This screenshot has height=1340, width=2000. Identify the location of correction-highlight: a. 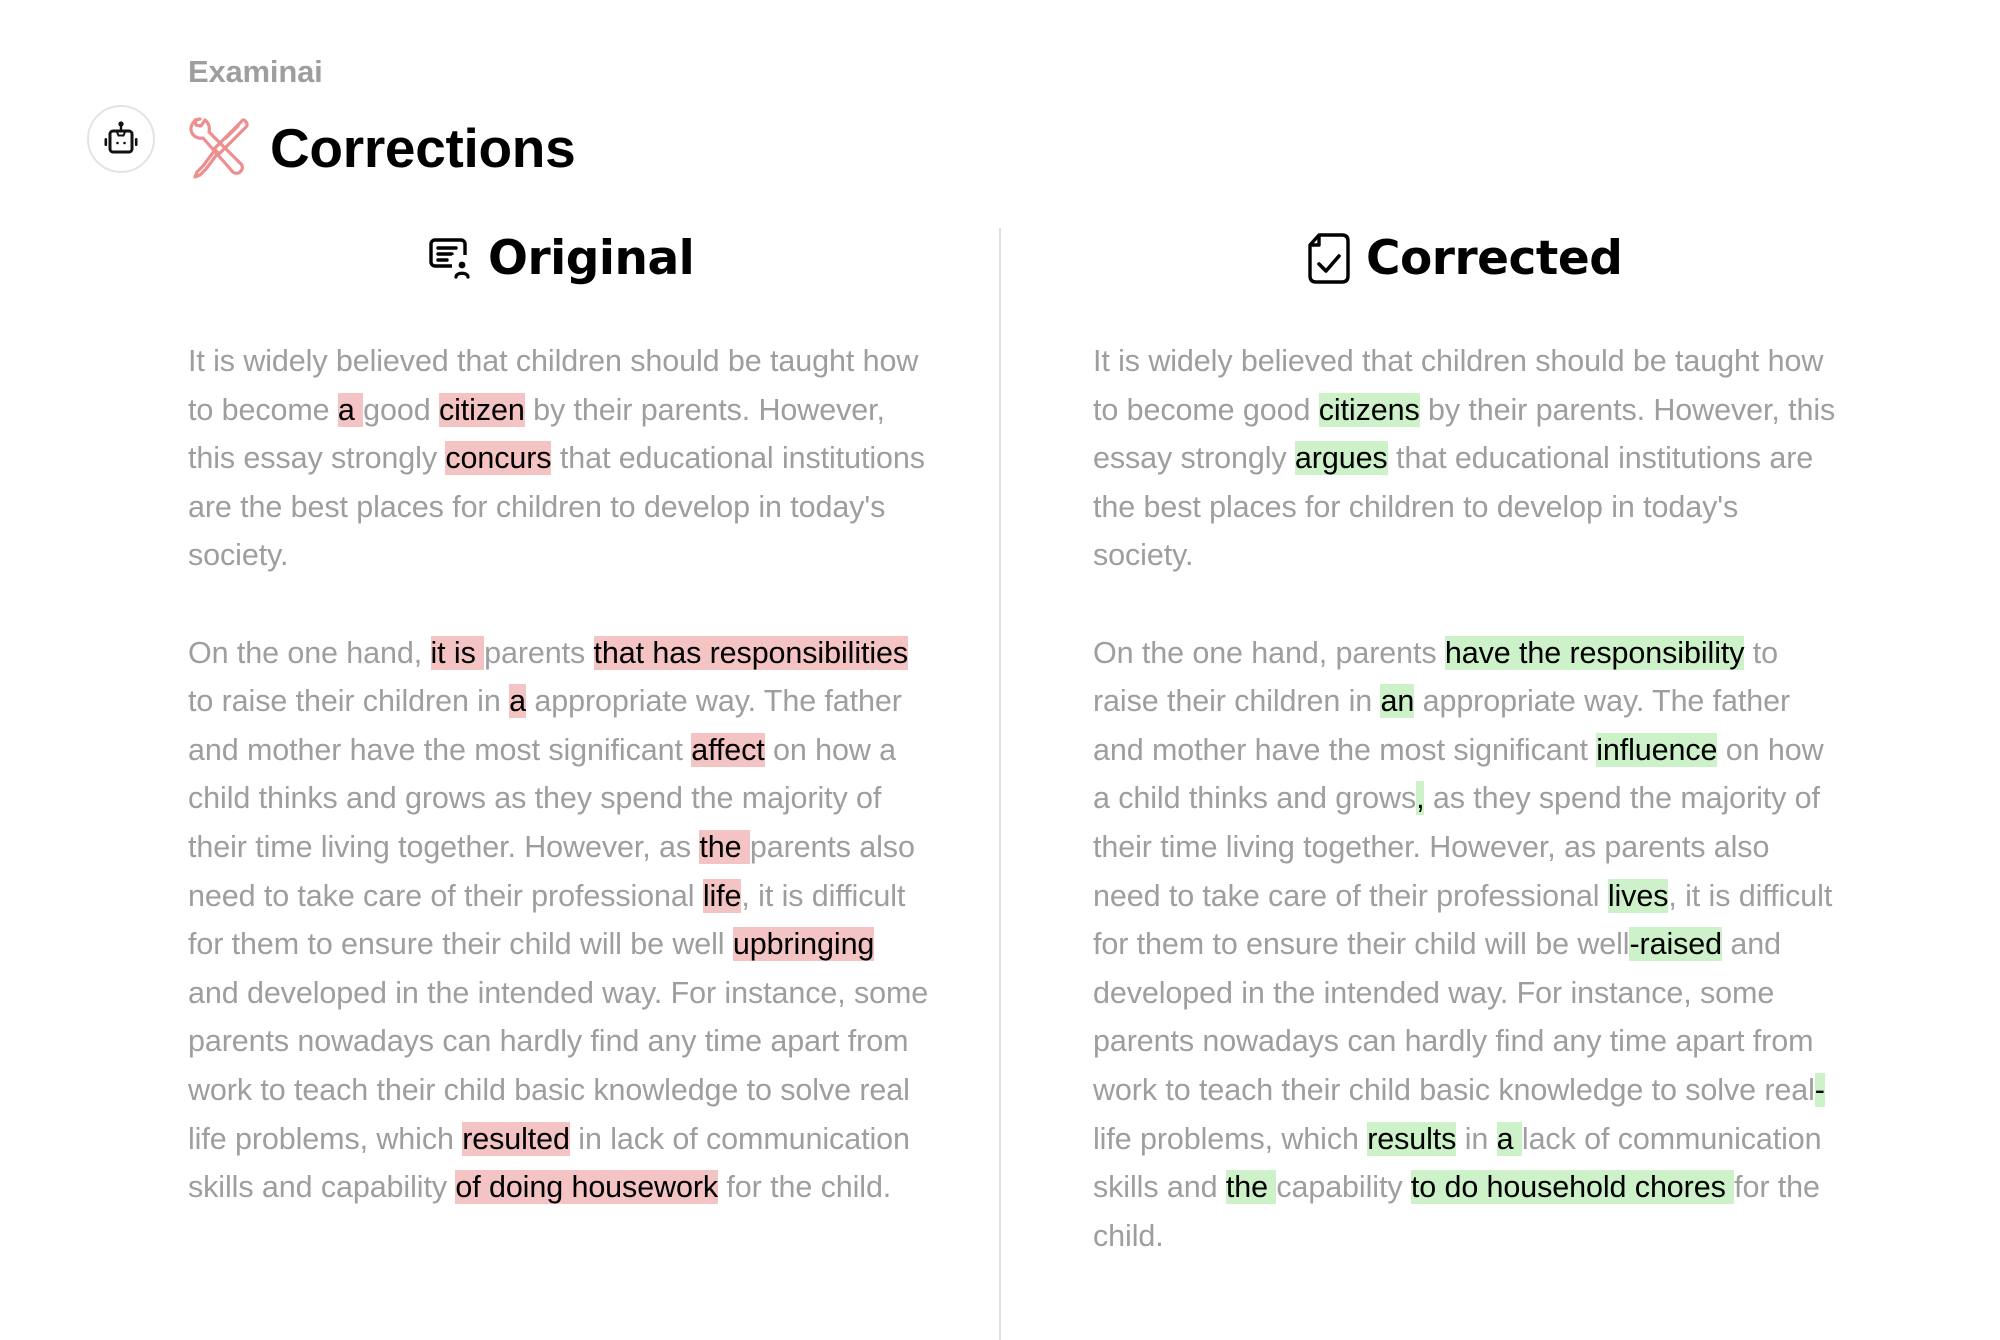
(1509, 1138).